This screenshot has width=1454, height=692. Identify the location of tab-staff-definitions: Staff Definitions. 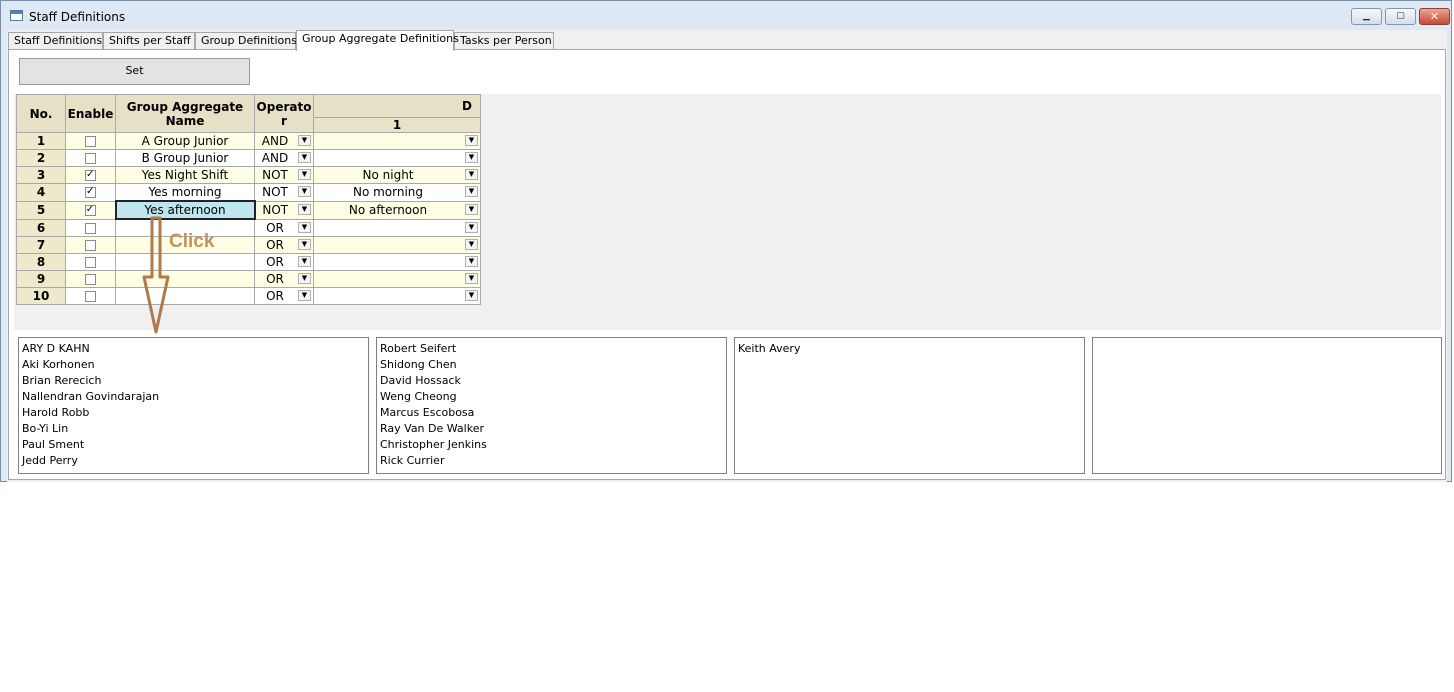
(55, 41).